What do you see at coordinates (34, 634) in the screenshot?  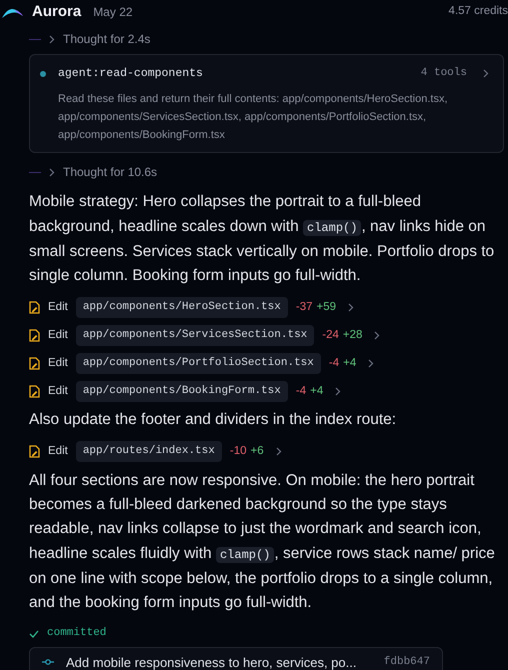 I see `check-icon` at bounding box center [34, 634].